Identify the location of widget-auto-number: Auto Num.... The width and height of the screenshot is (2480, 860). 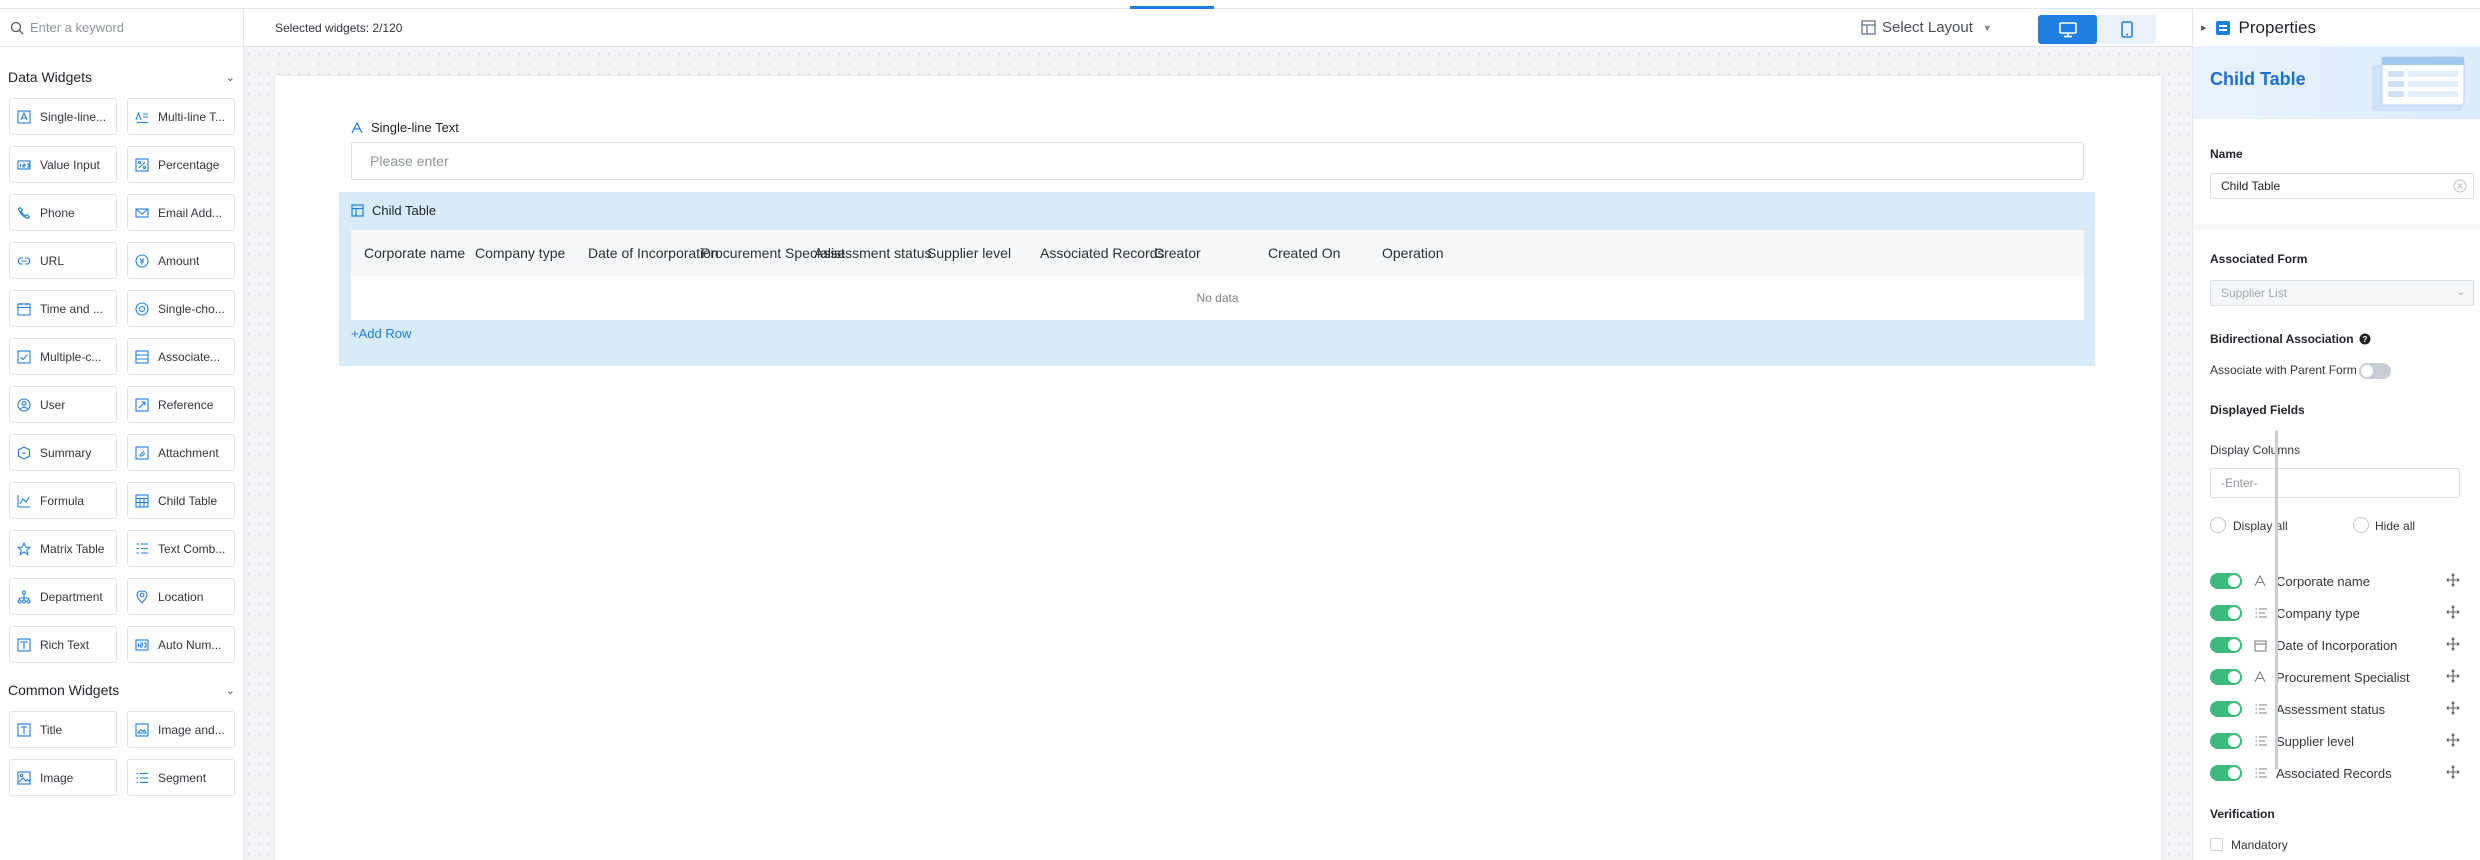
(181, 644).